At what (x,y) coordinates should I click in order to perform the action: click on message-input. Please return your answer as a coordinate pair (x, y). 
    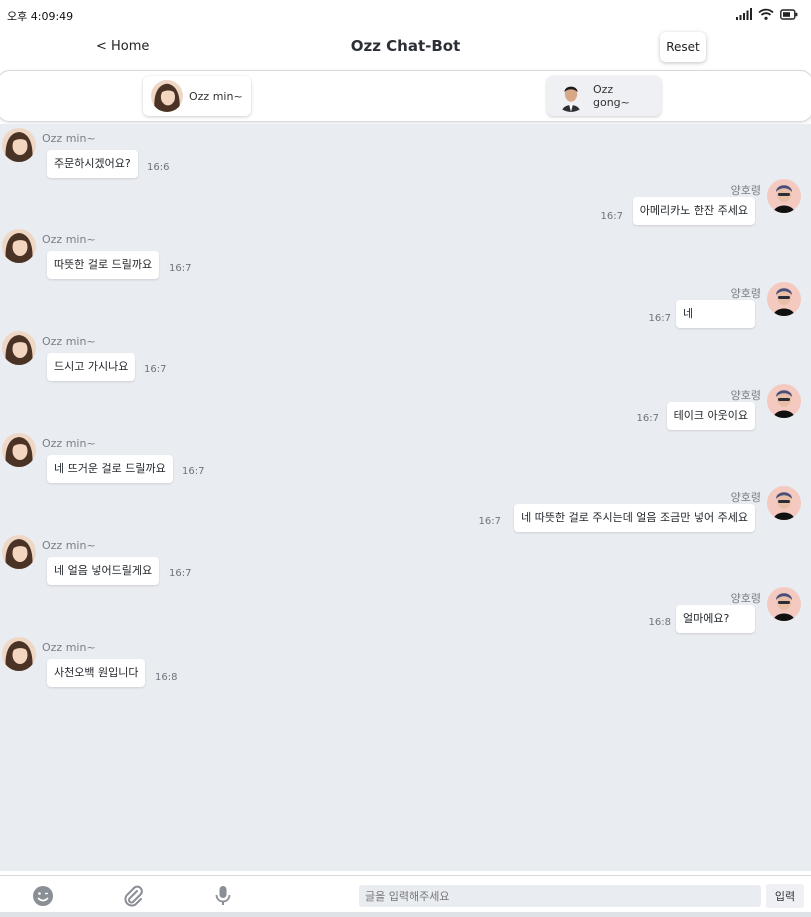
    Looking at the image, I should click on (560, 896).